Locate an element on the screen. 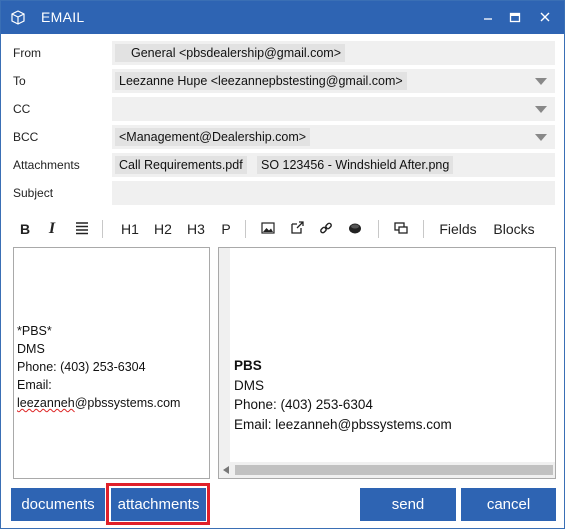  title-bar: EMAIL is located at coordinates (282, 17).